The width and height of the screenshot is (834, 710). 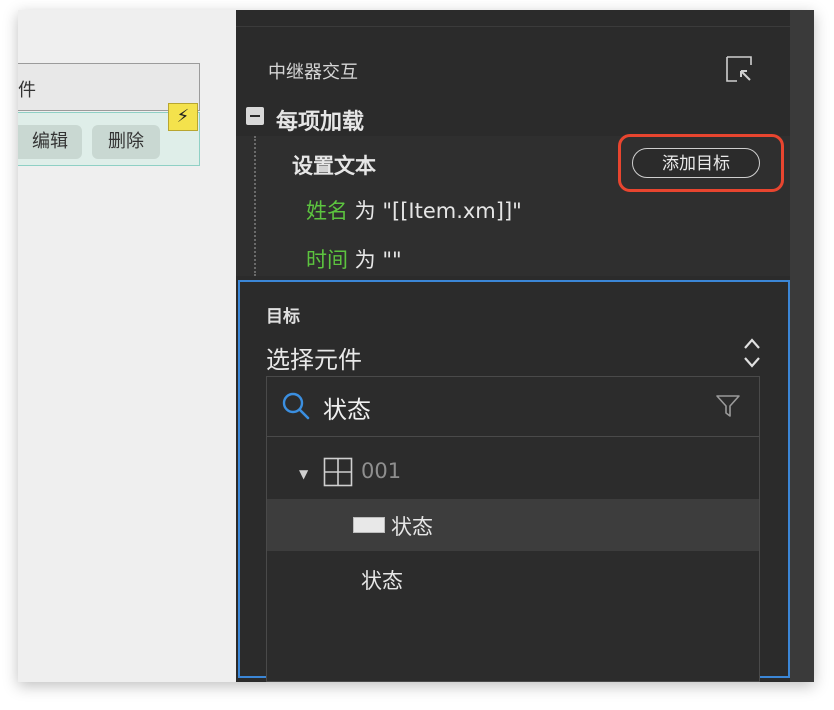 What do you see at coordinates (369, 525) in the screenshot?
I see `rectangle-icon` at bounding box center [369, 525].